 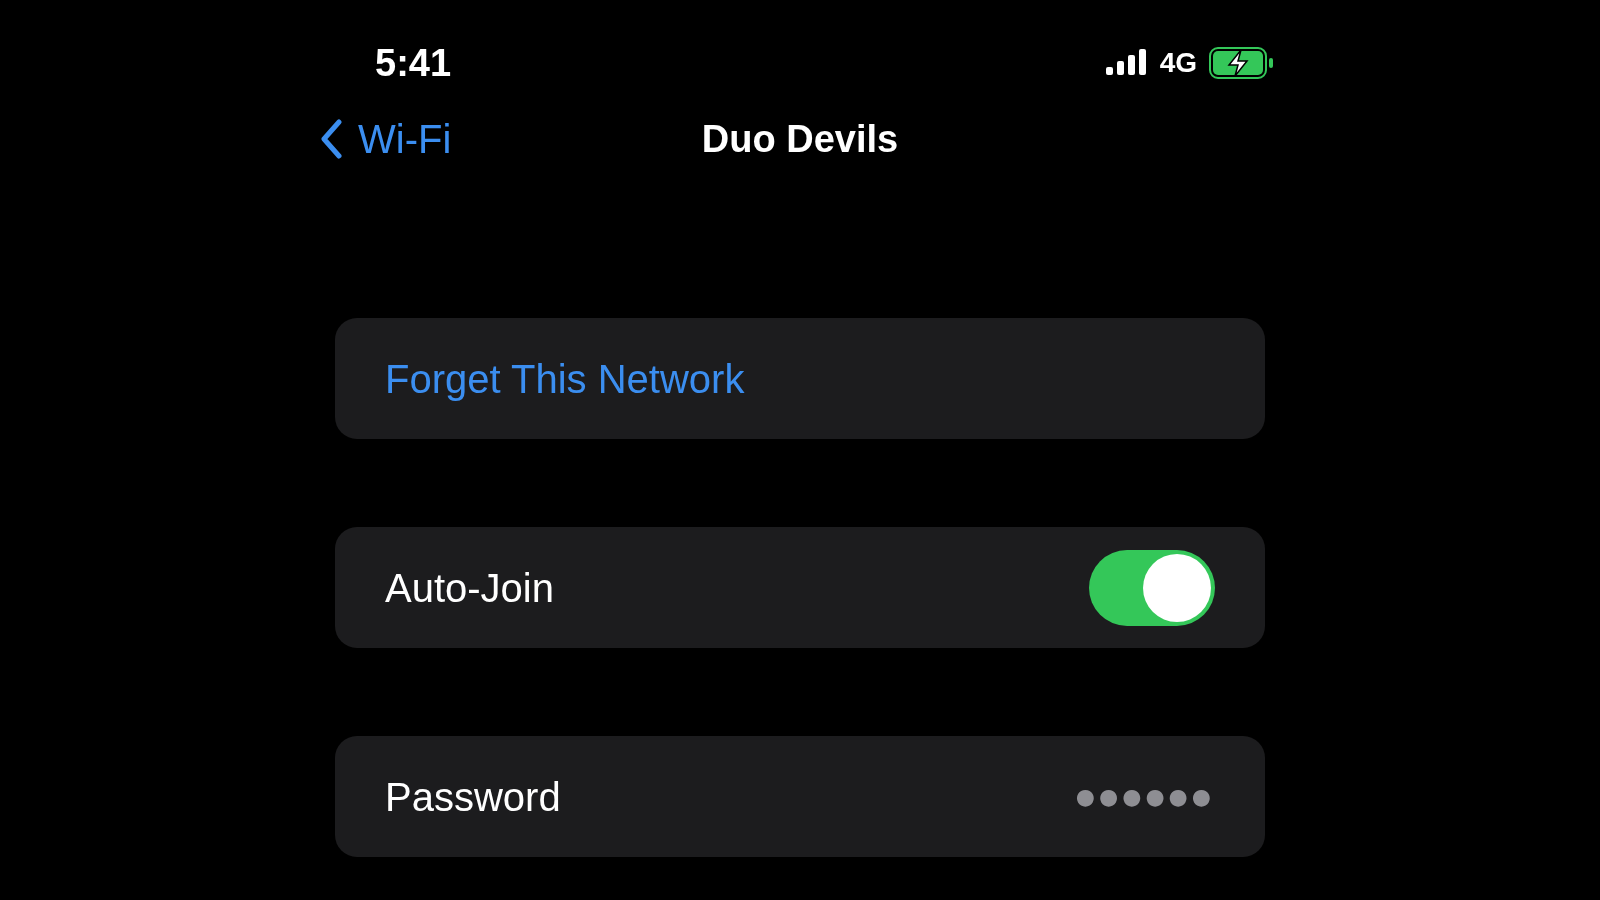 What do you see at coordinates (1145, 797) in the screenshot?
I see `password-value: ●●●●●●` at bounding box center [1145, 797].